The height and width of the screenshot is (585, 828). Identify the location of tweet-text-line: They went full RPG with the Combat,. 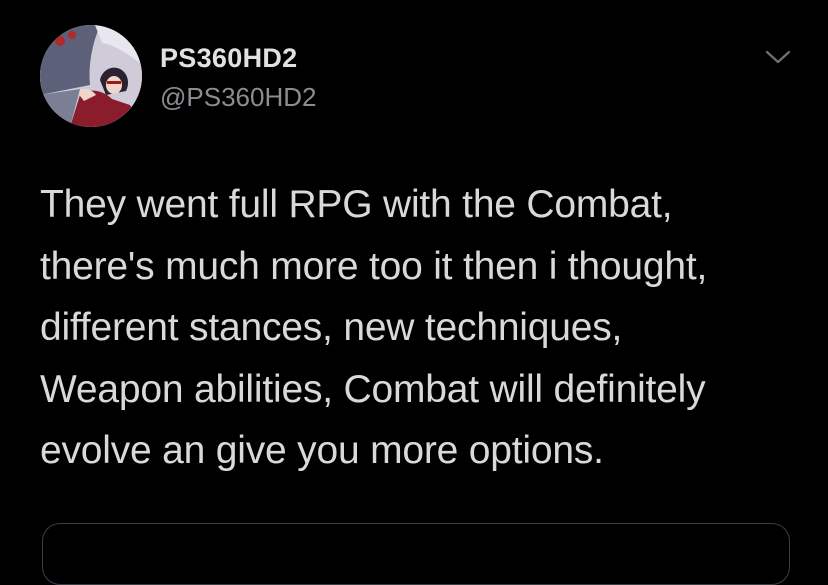
(356, 204).